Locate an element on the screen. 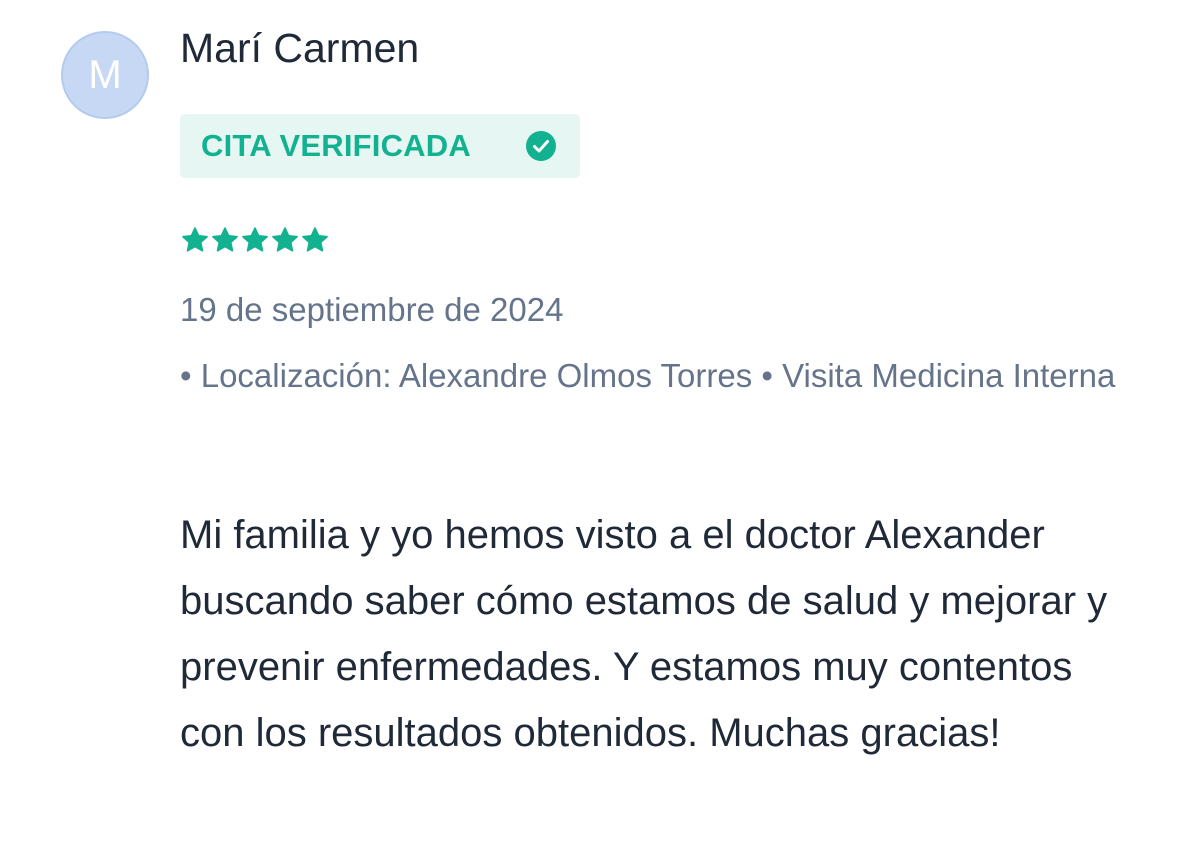 Image resolution: width=1179 pixels, height=843 pixels. avatar-initial: M is located at coordinates (105, 75).